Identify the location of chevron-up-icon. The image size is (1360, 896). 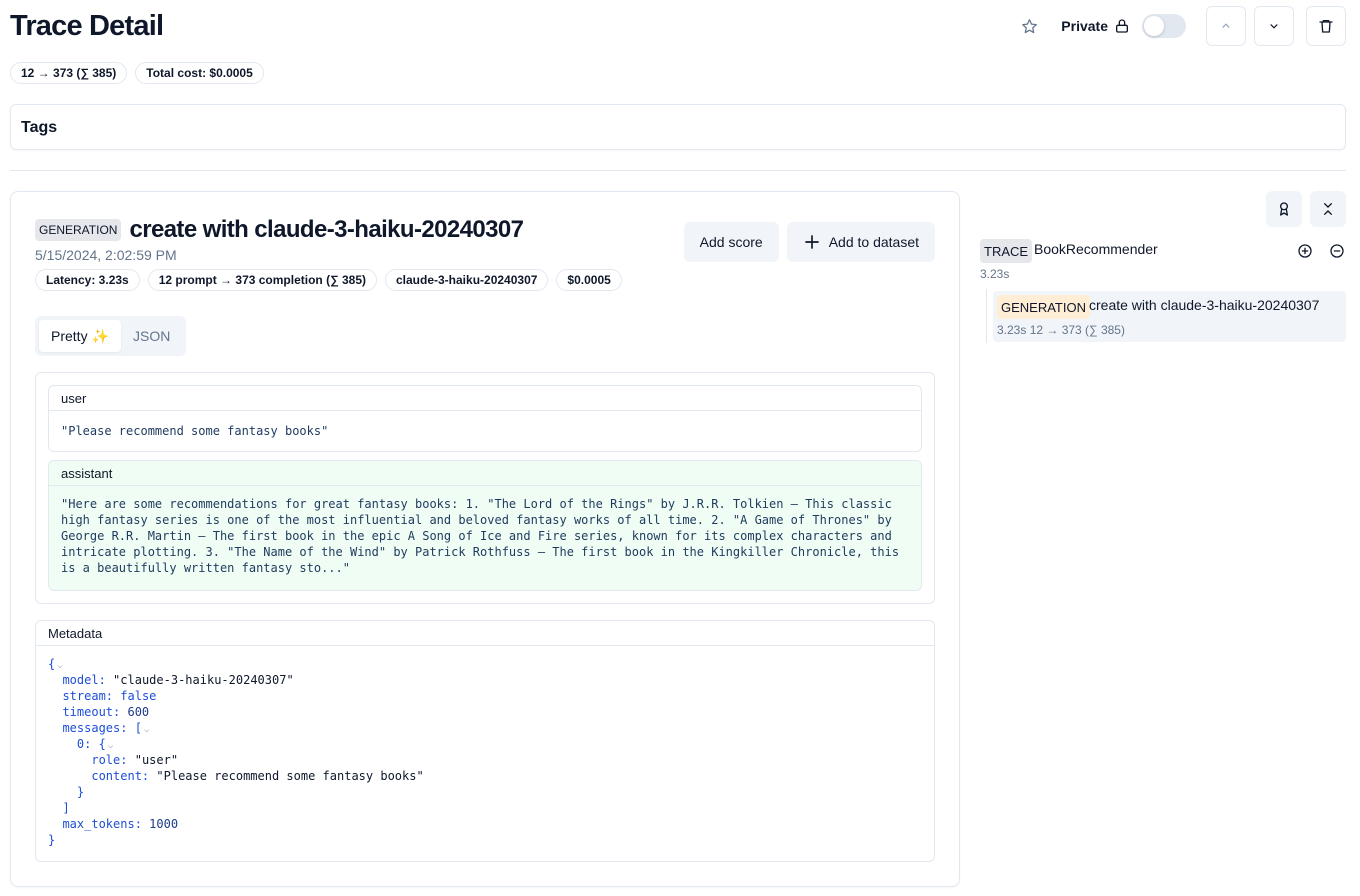
(1226, 26).